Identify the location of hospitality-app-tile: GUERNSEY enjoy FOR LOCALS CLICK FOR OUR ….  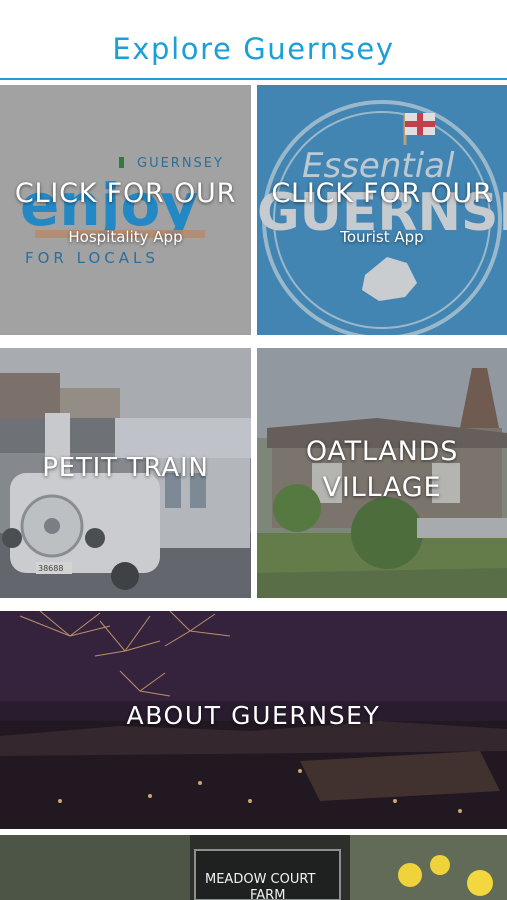
(125, 210).